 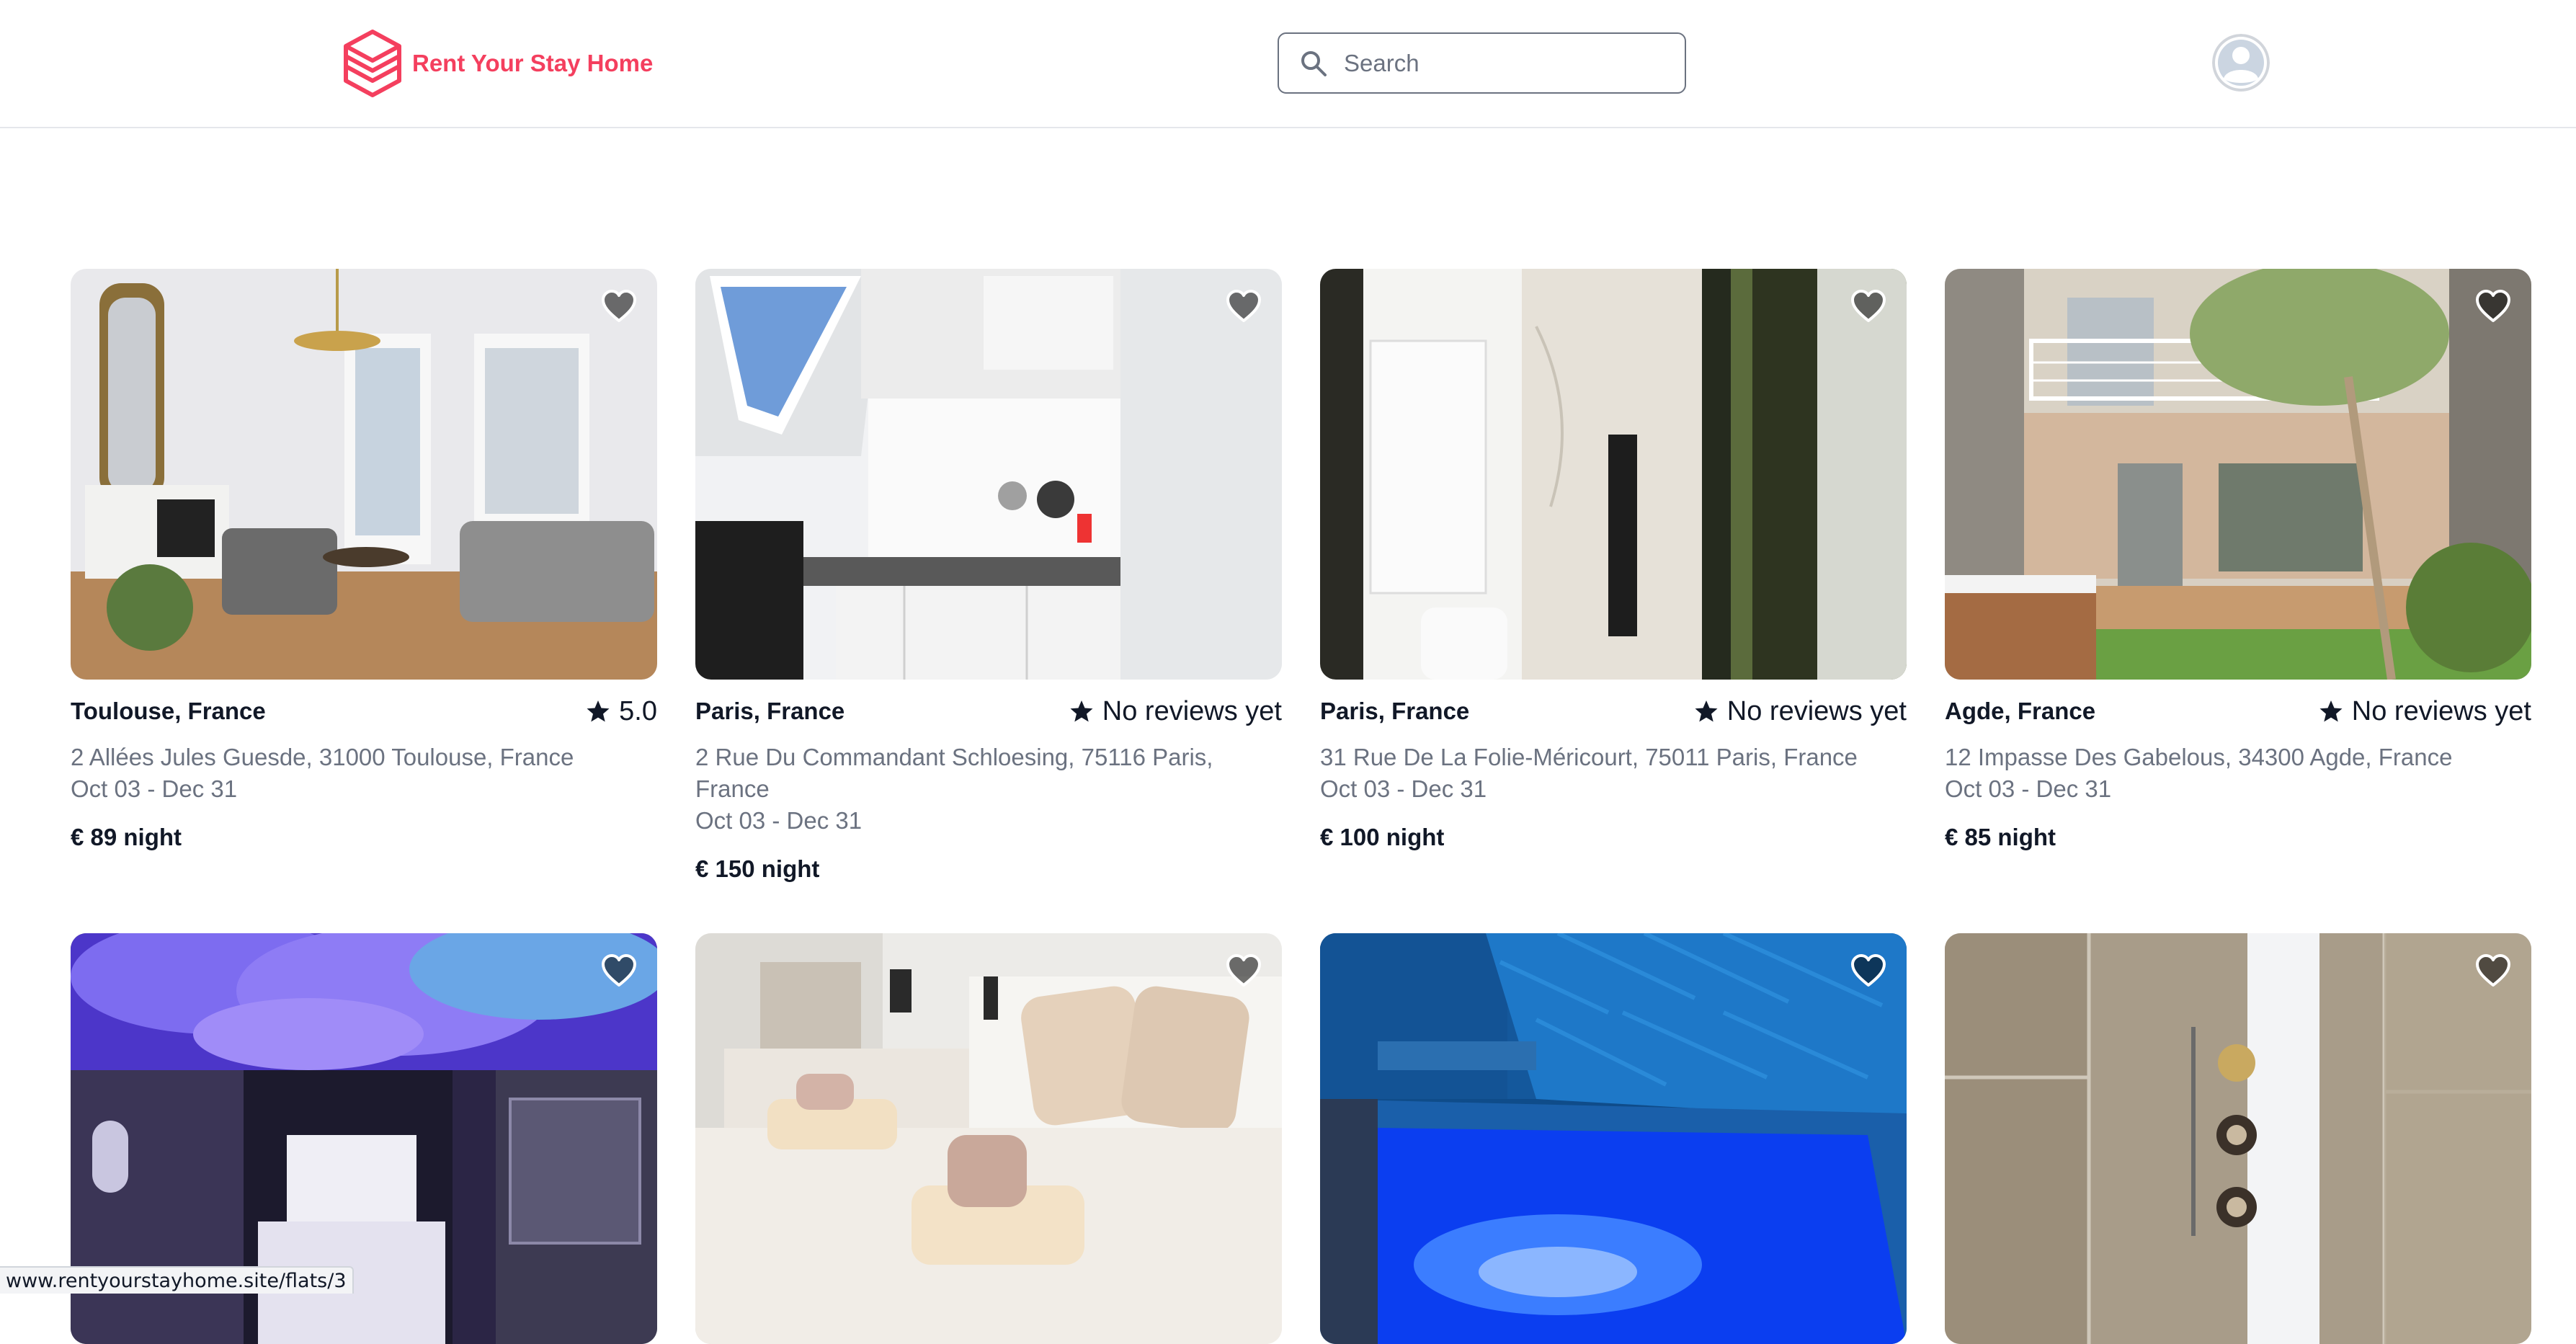 I want to click on listing-price: € 89 night, so click(x=364, y=837).